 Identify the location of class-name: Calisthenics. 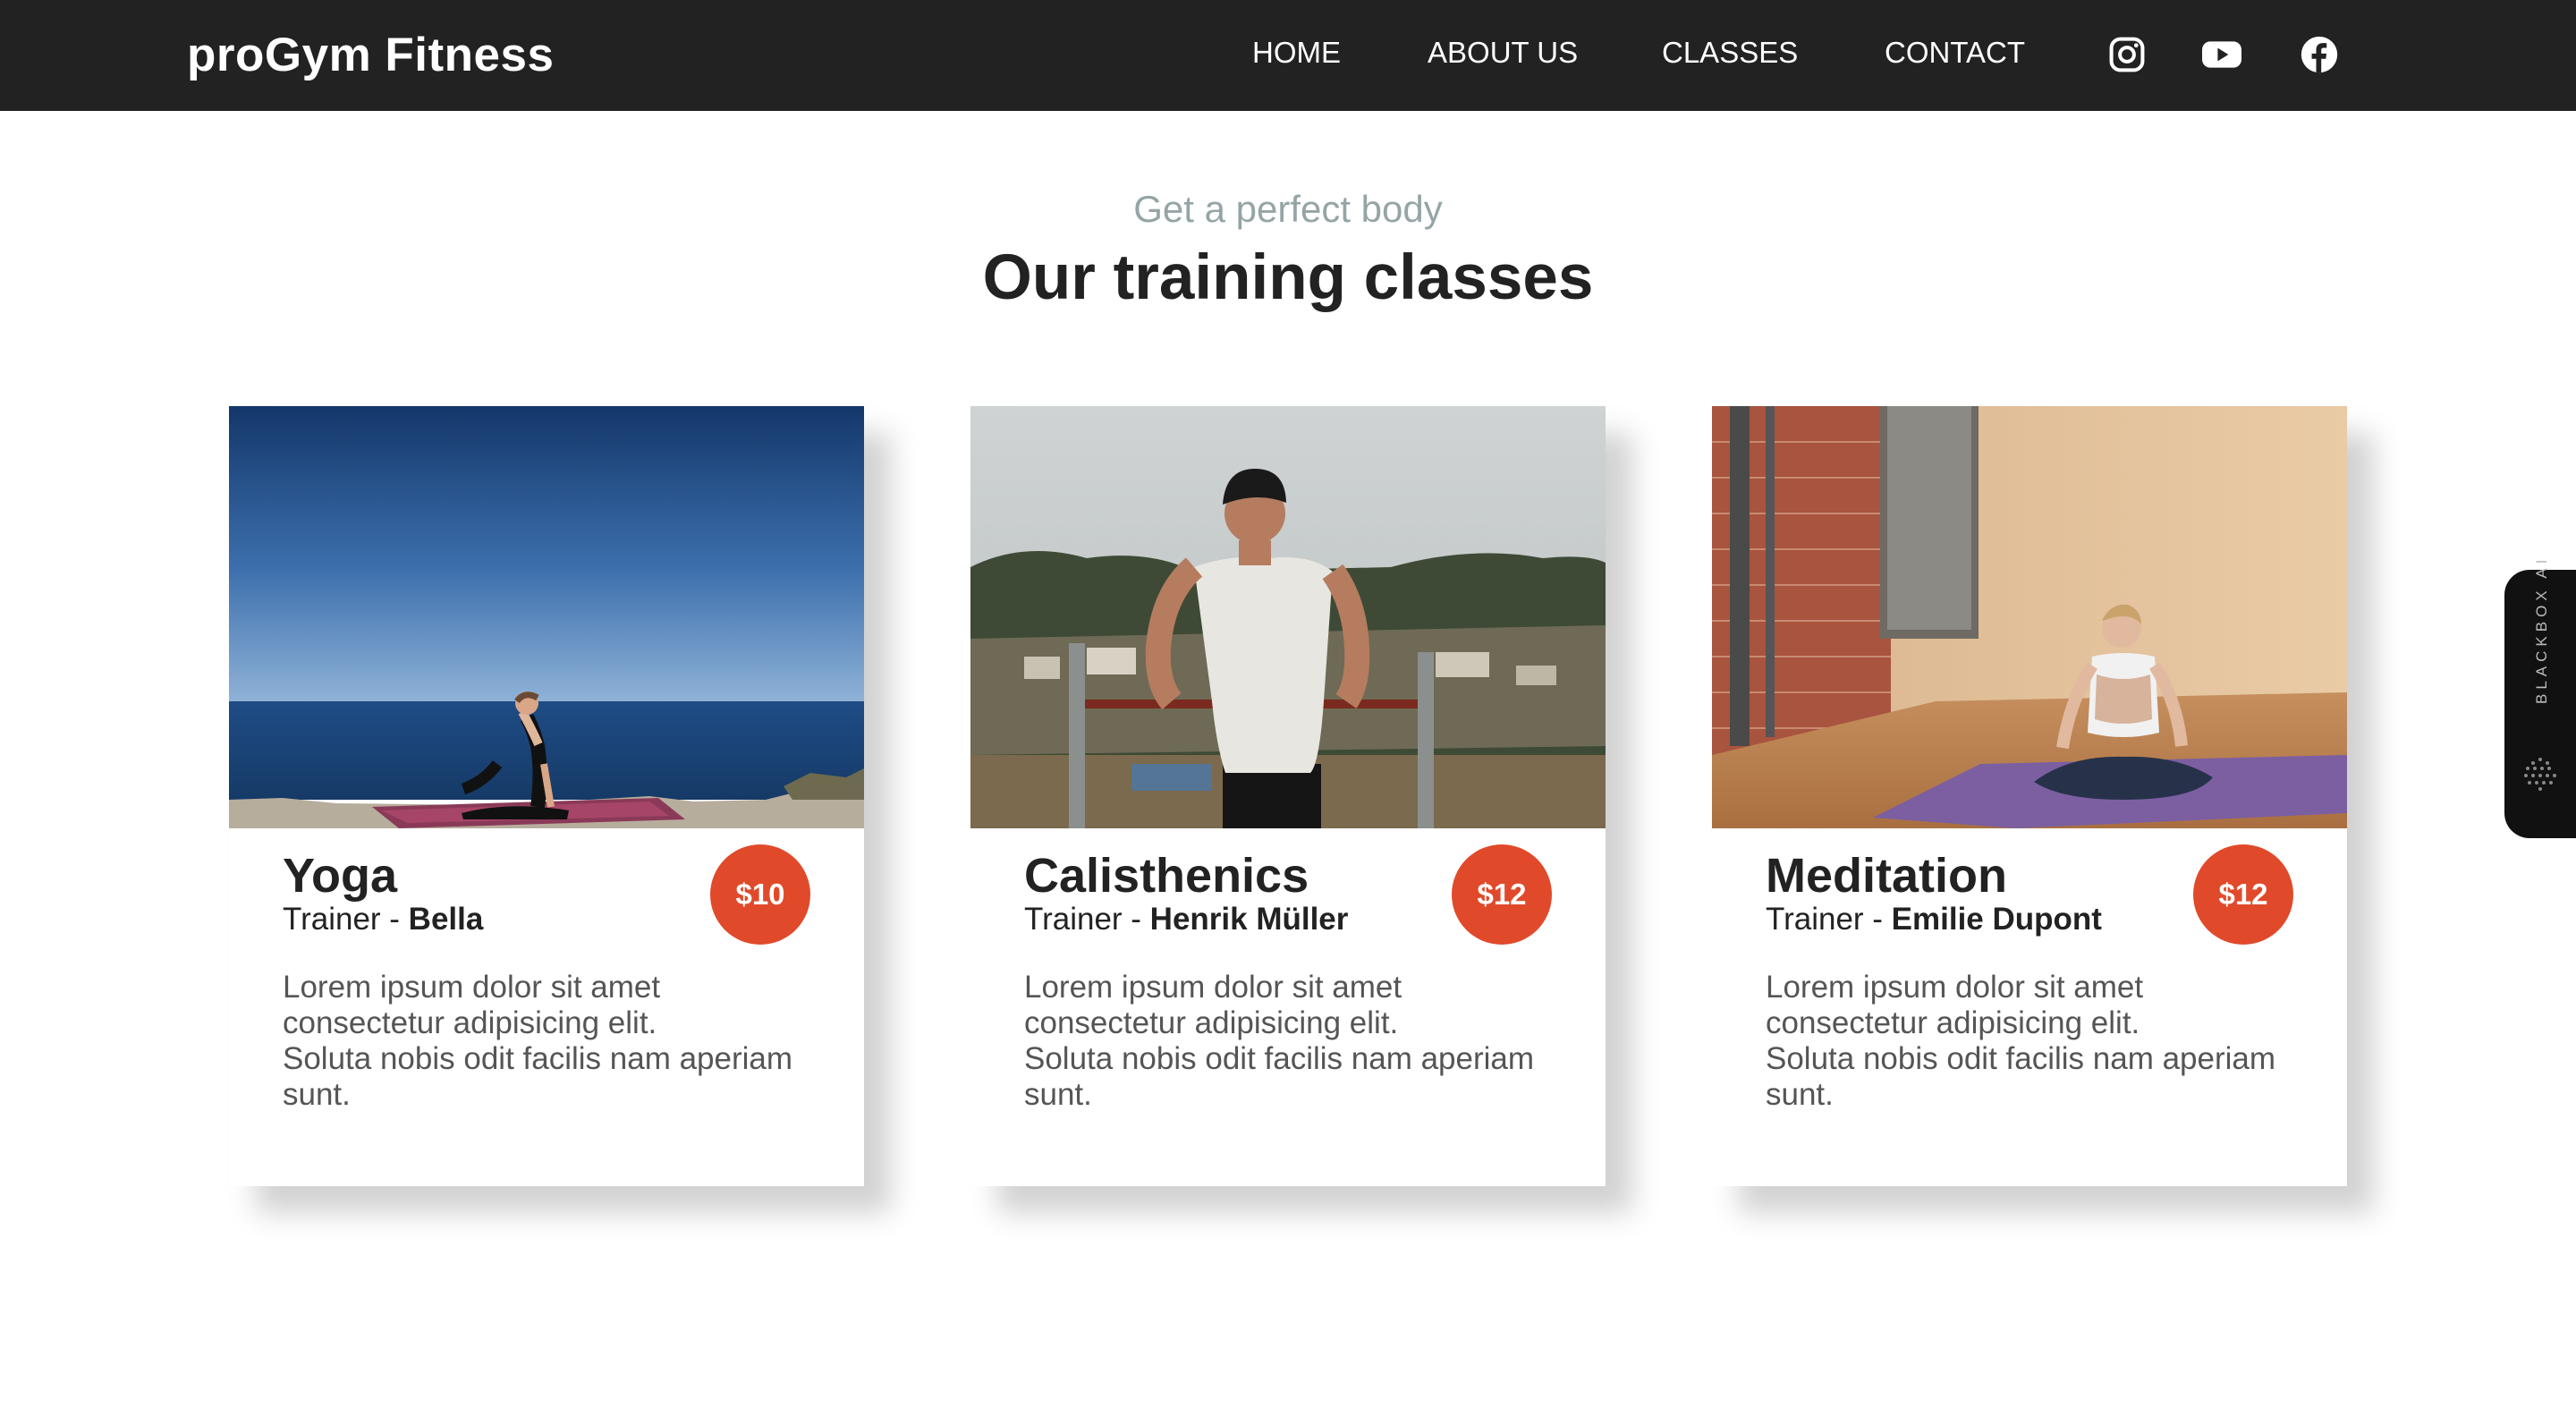
(1166, 876).